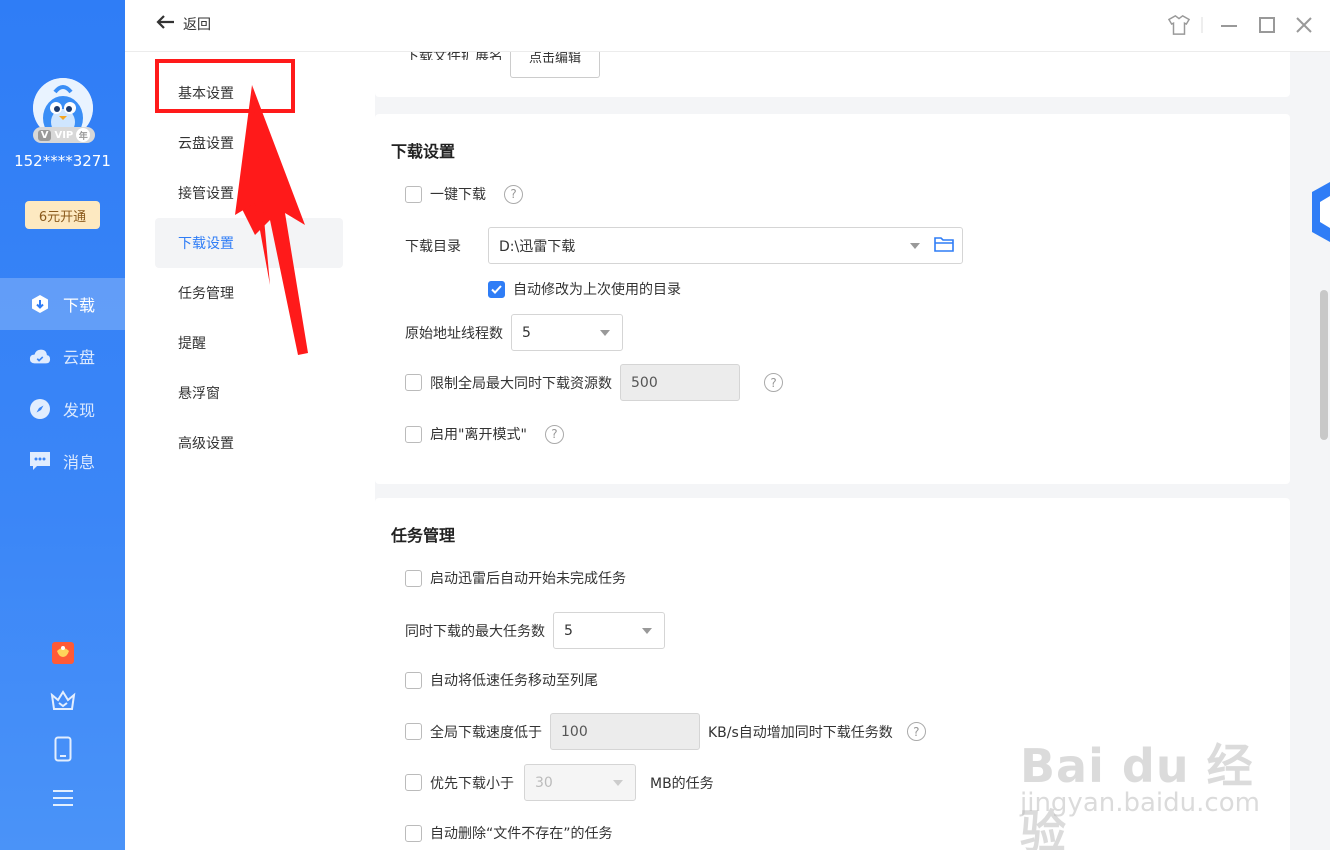 The width and height of the screenshot is (1330, 850). I want to click on back-button: 返回, so click(183, 24).